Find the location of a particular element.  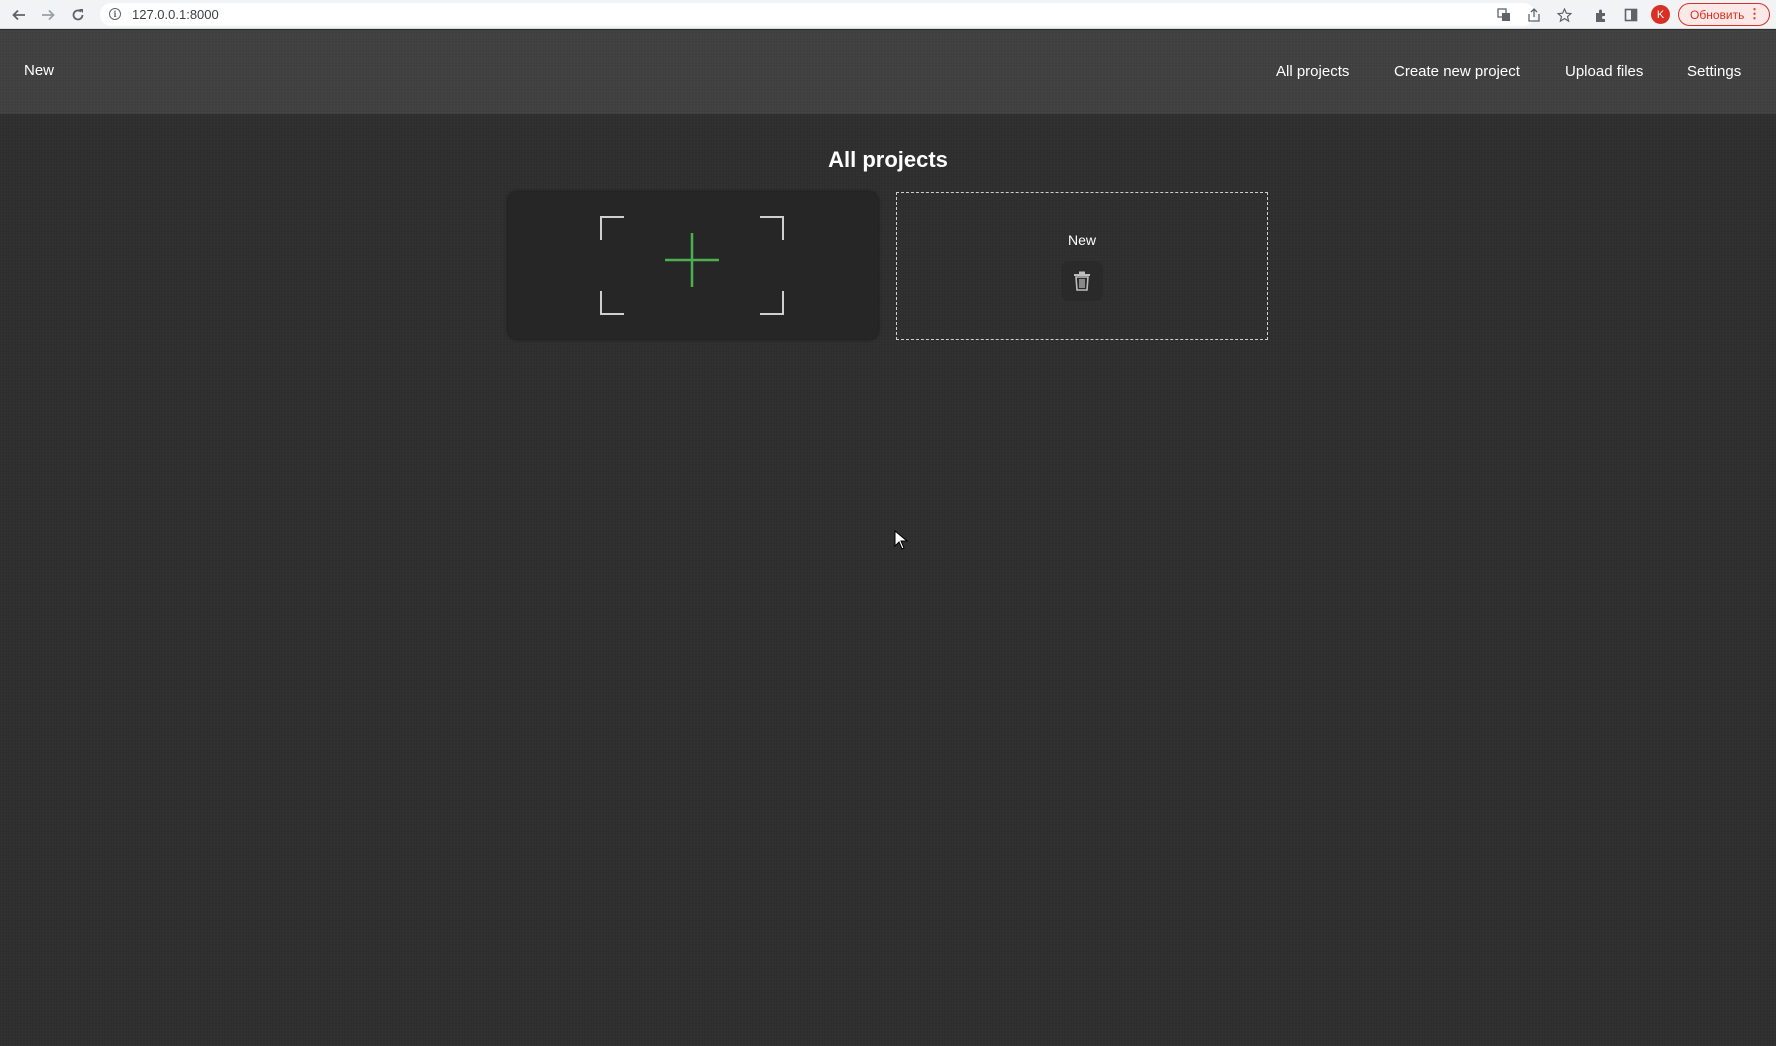

page-title: All projects is located at coordinates (888, 159).